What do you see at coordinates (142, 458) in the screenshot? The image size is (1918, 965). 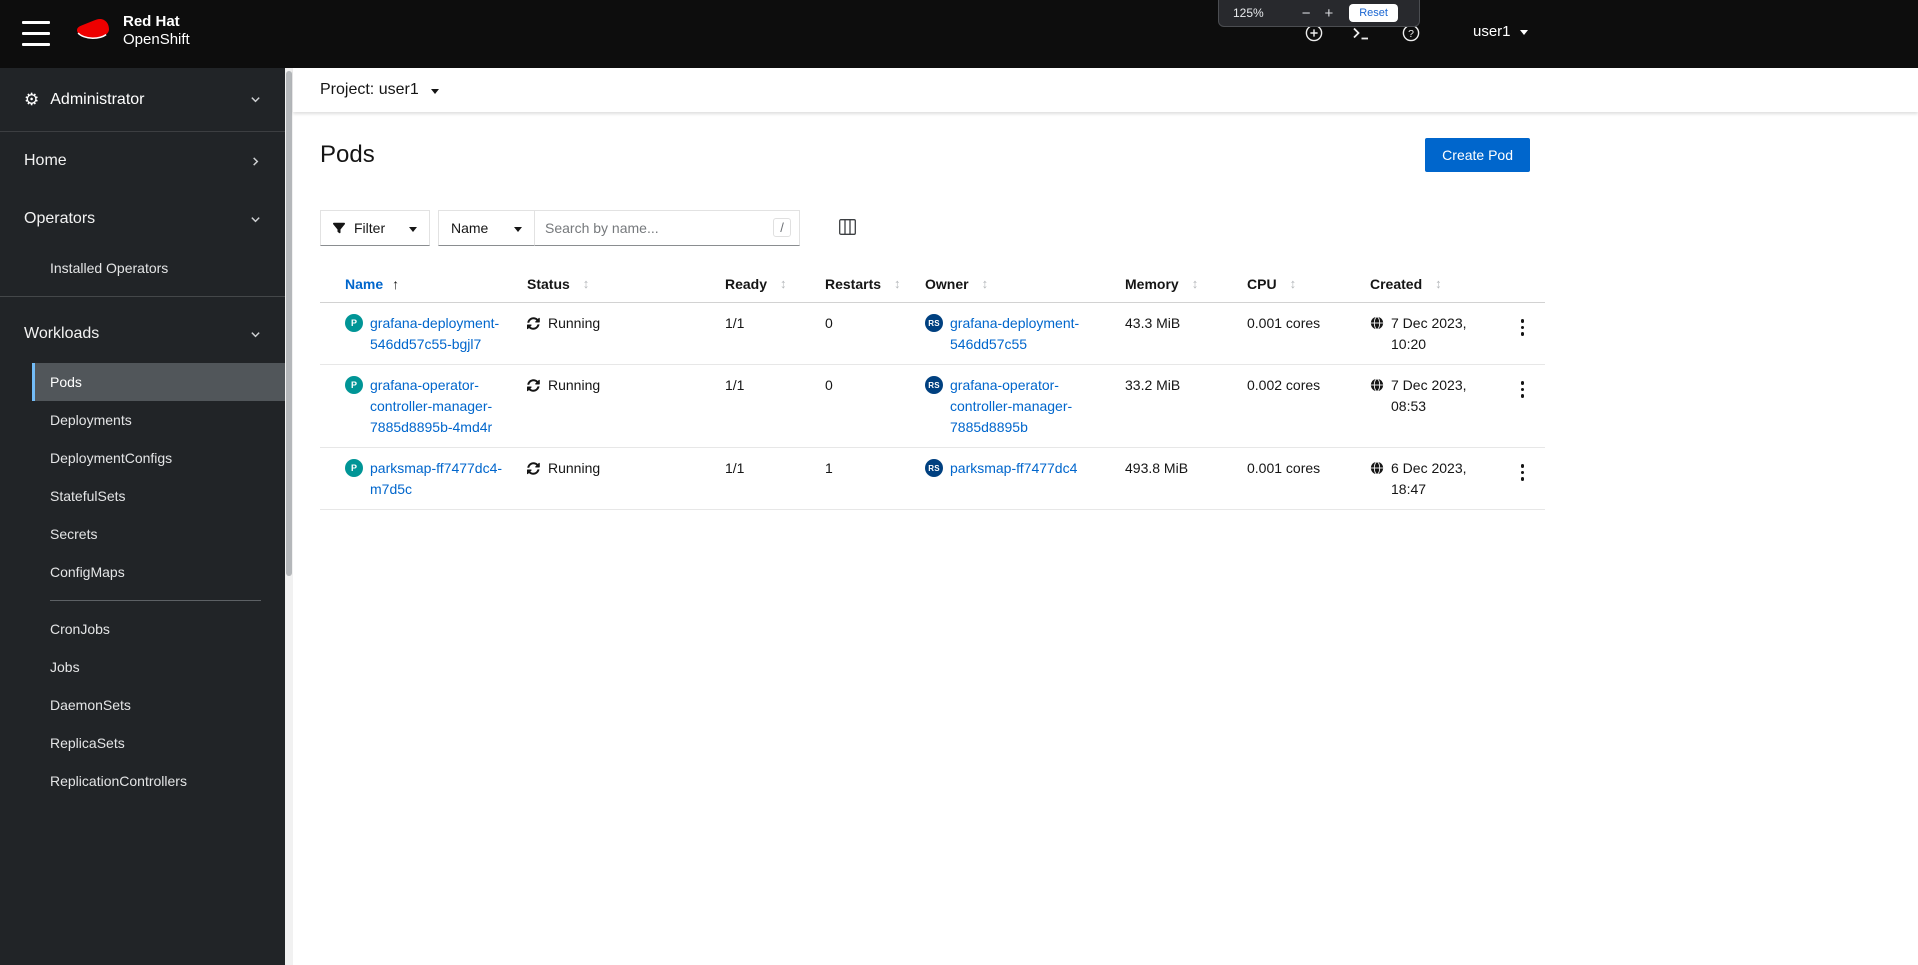 I see `sidebar-item-deploymentconfigs: DeploymentConfigs` at bounding box center [142, 458].